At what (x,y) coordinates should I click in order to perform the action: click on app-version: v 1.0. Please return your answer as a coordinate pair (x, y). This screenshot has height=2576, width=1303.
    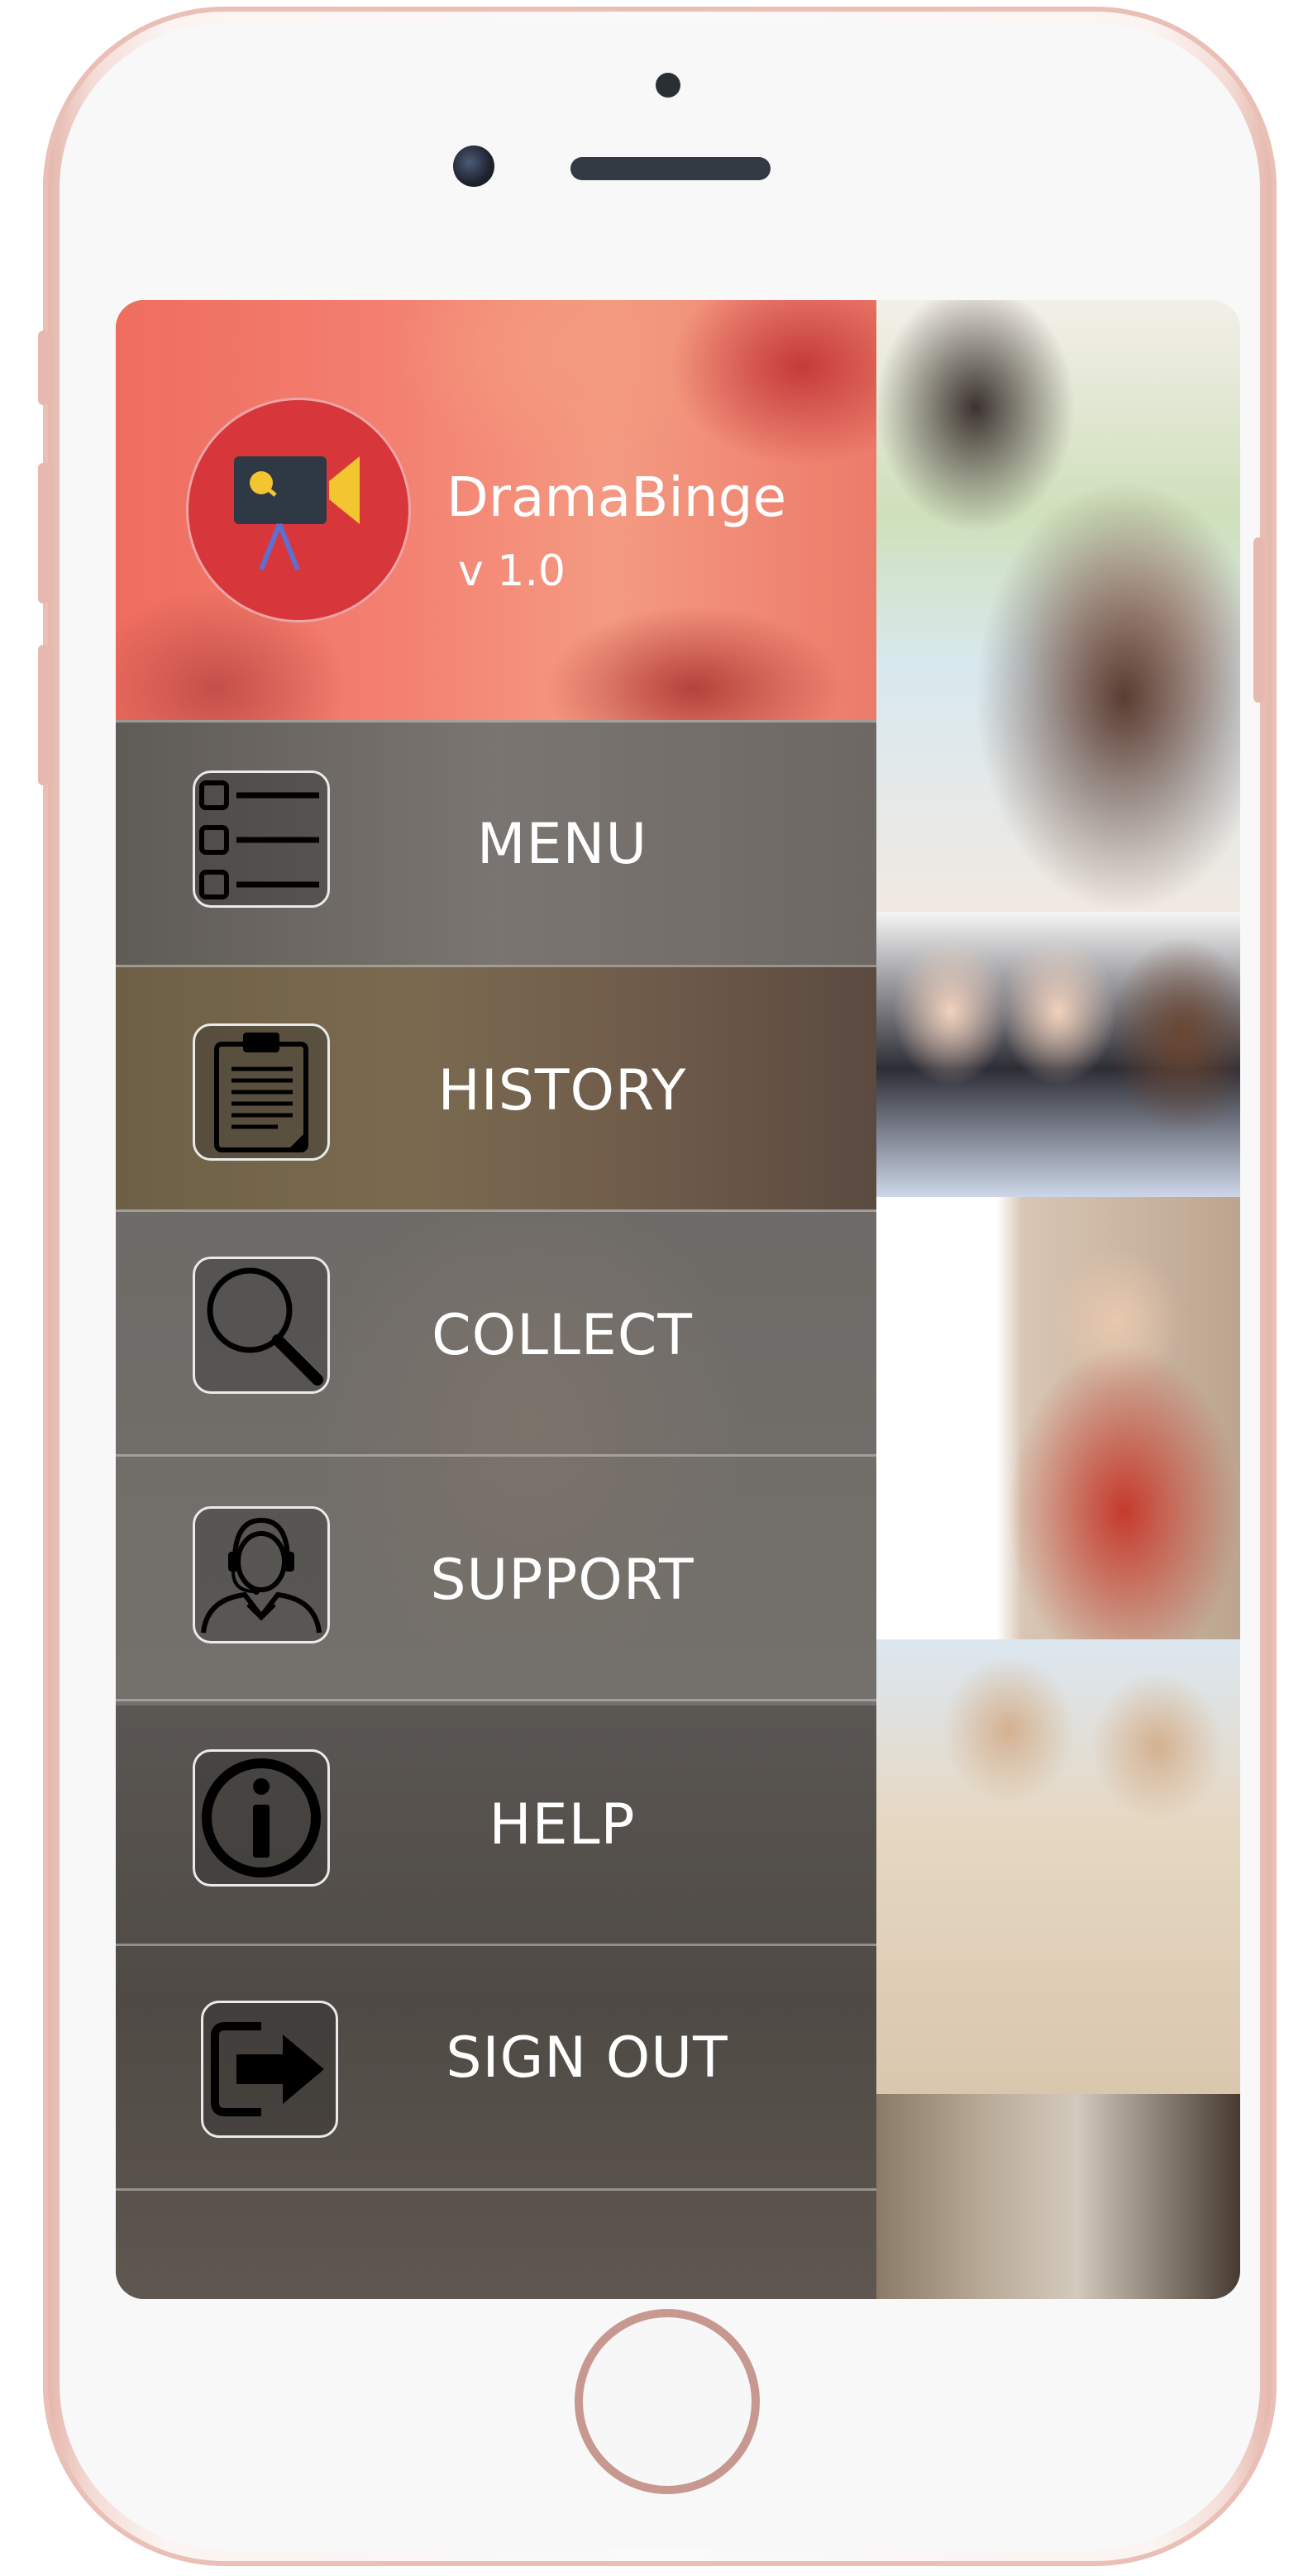
    Looking at the image, I should click on (512, 571).